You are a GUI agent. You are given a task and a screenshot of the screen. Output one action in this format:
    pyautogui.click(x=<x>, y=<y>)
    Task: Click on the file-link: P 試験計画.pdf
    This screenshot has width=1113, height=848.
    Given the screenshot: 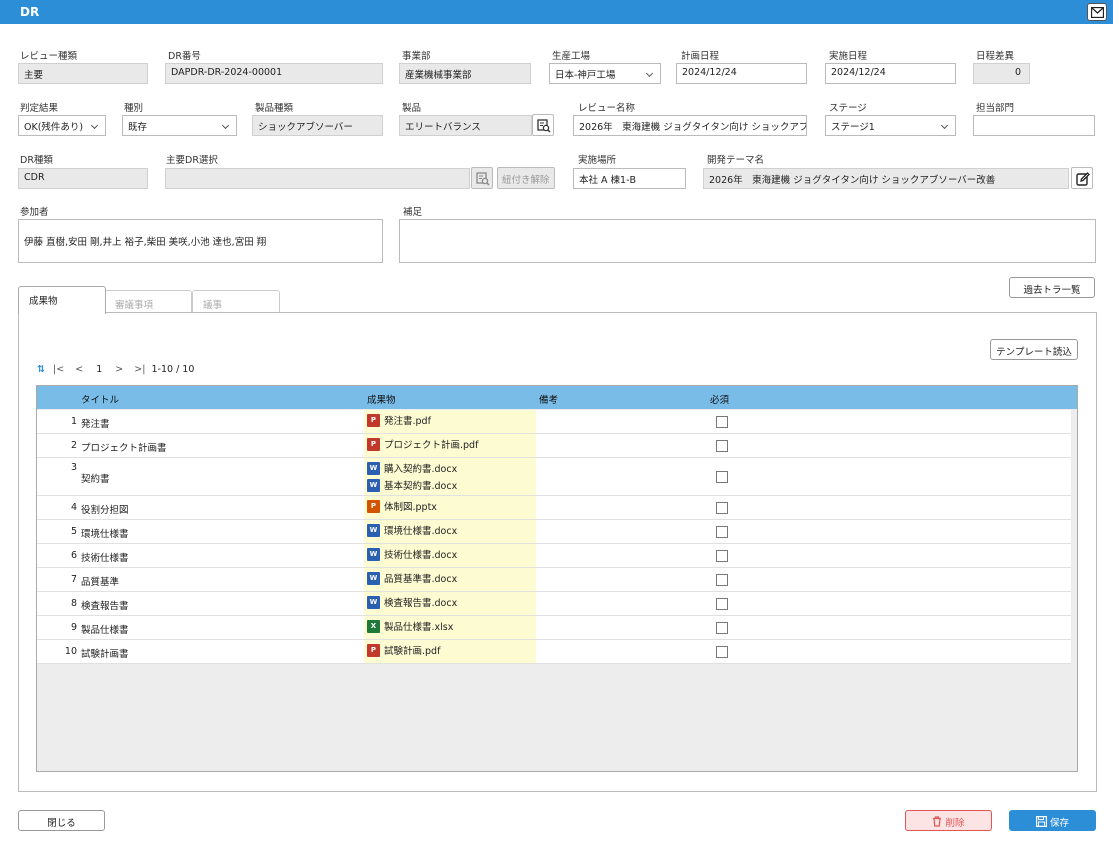 What is the action you would take?
    pyautogui.click(x=450, y=651)
    